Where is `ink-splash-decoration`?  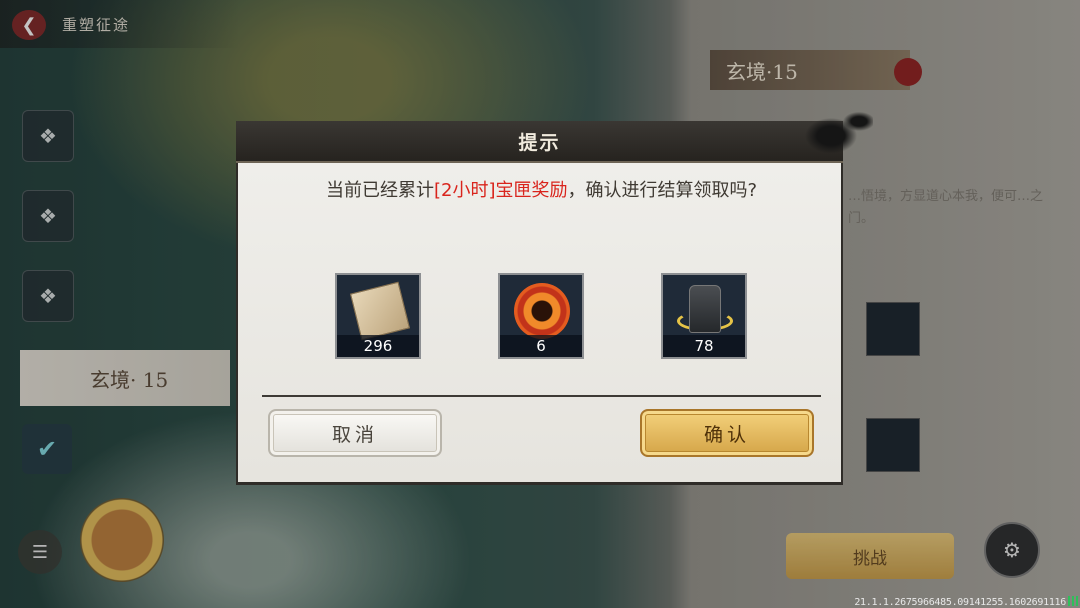
ink-splash-decoration is located at coordinates (838, 131).